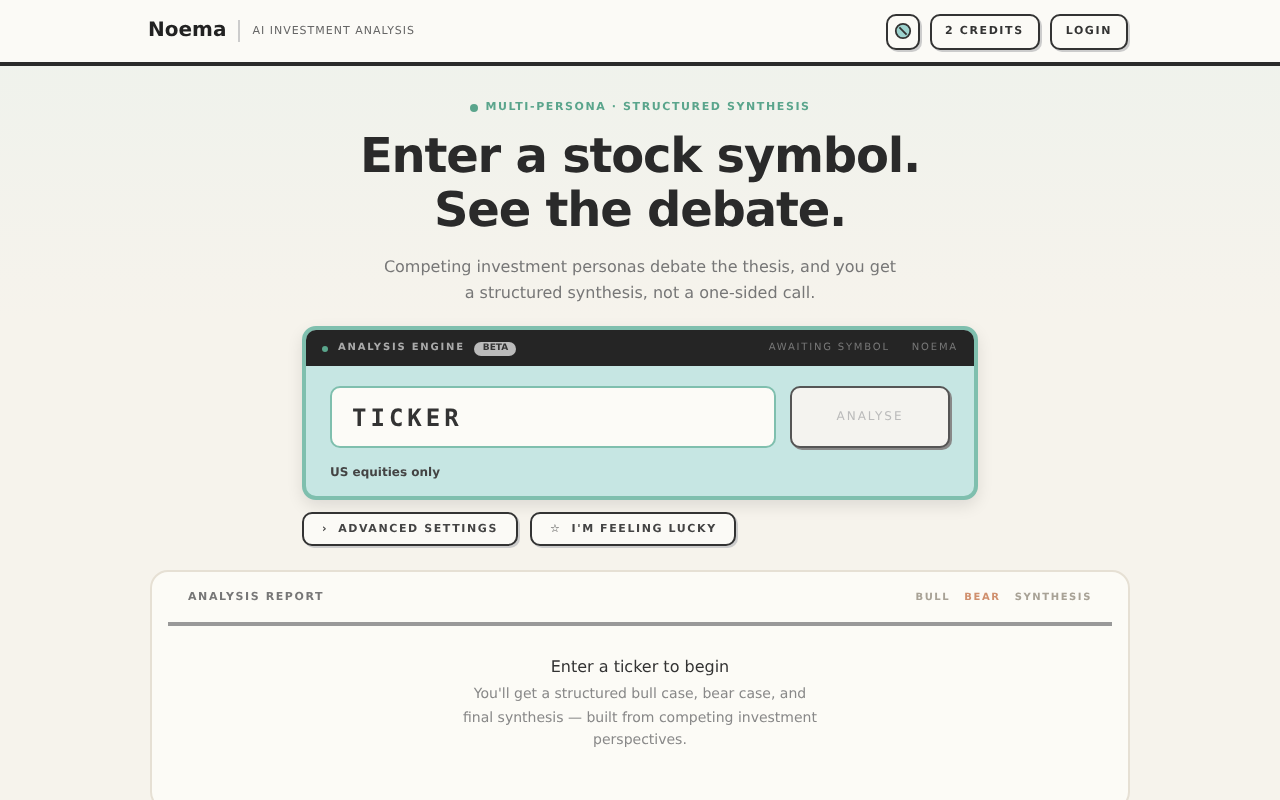 This screenshot has height=800, width=1280. Describe the element at coordinates (325, 348) in the screenshot. I see `status-dot` at that location.